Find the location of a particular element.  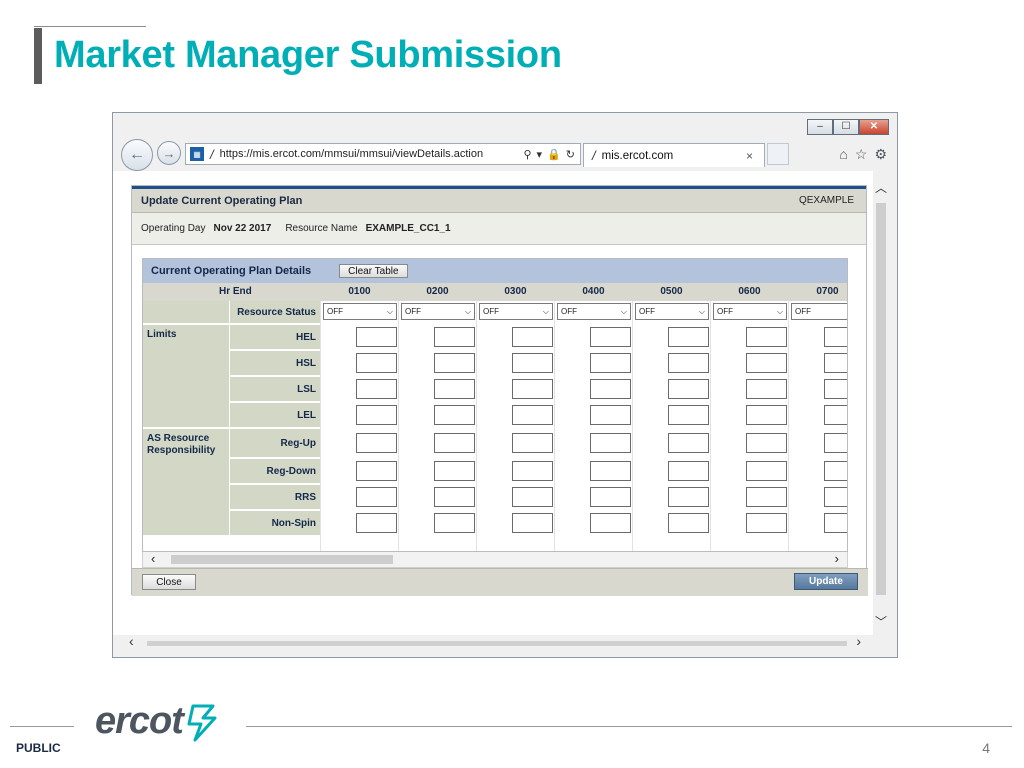

resource-status-select-0100: OFF ⌵ is located at coordinates (360, 311).